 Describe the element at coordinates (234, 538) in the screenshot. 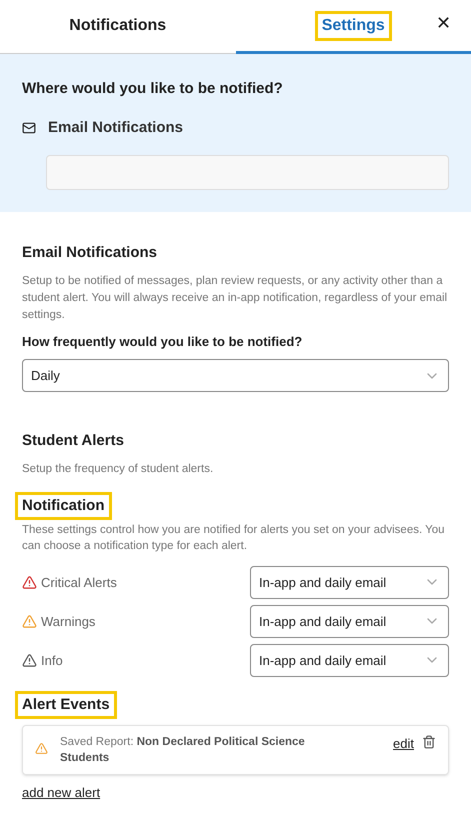

I see `section-description: These settings control how you are notified for alerts you set on your advisees. You can choose a notification type for each alert.` at that location.